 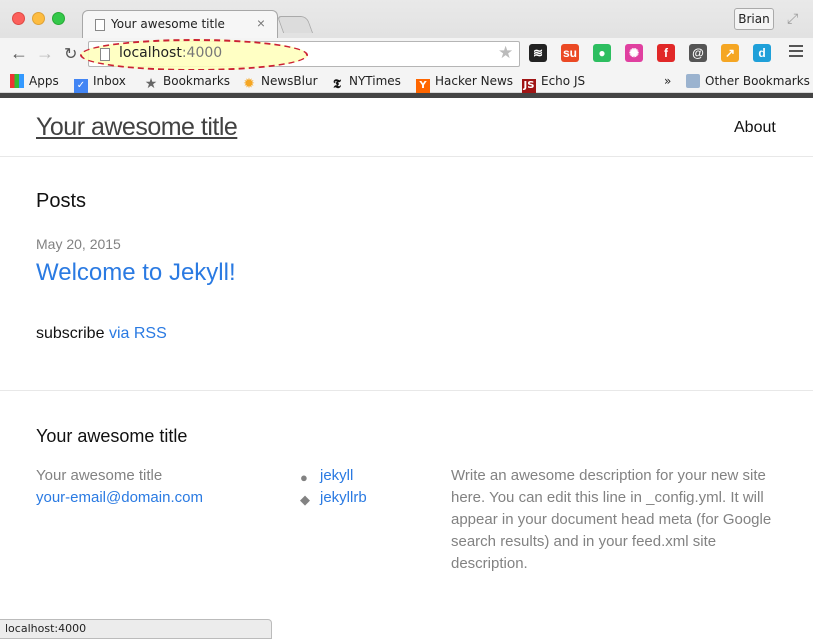 I want to click on tab-title: Your awesome title, so click(x=168, y=24).